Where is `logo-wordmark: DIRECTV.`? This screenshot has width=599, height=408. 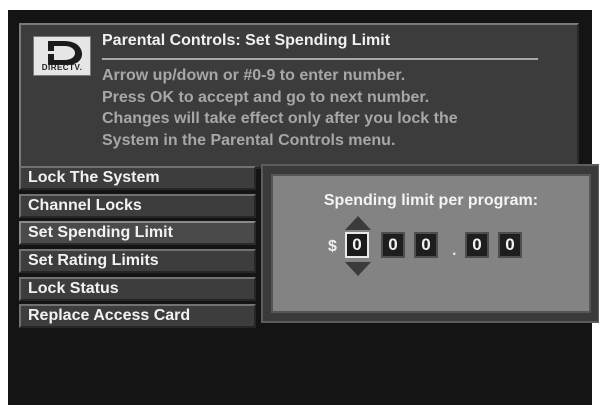 logo-wordmark: DIRECTV. is located at coordinates (62, 67).